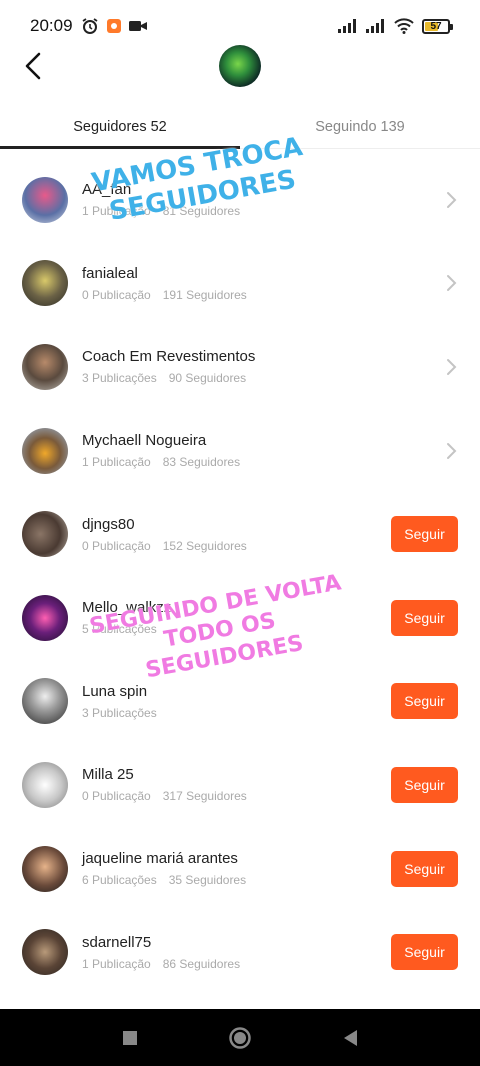 The height and width of the screenshot is (1066, 480). I want to click on followers-count: 35 Seguidores, so click(207, 880).